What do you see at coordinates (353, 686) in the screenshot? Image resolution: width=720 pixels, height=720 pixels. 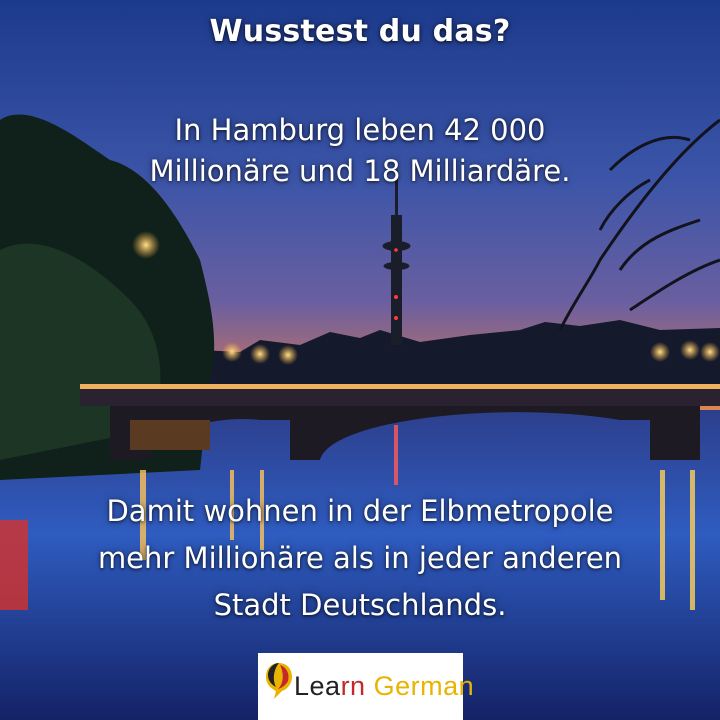 I see `logo-word-part: rn` at bounding box center [353, 686].